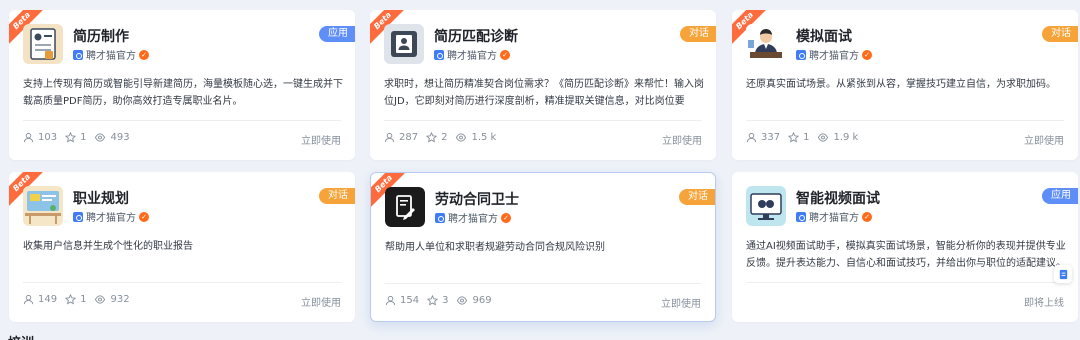 This screenshot has height=340, width=1080. I want to click on card-stats: 149 1 932, so click(78, 299).